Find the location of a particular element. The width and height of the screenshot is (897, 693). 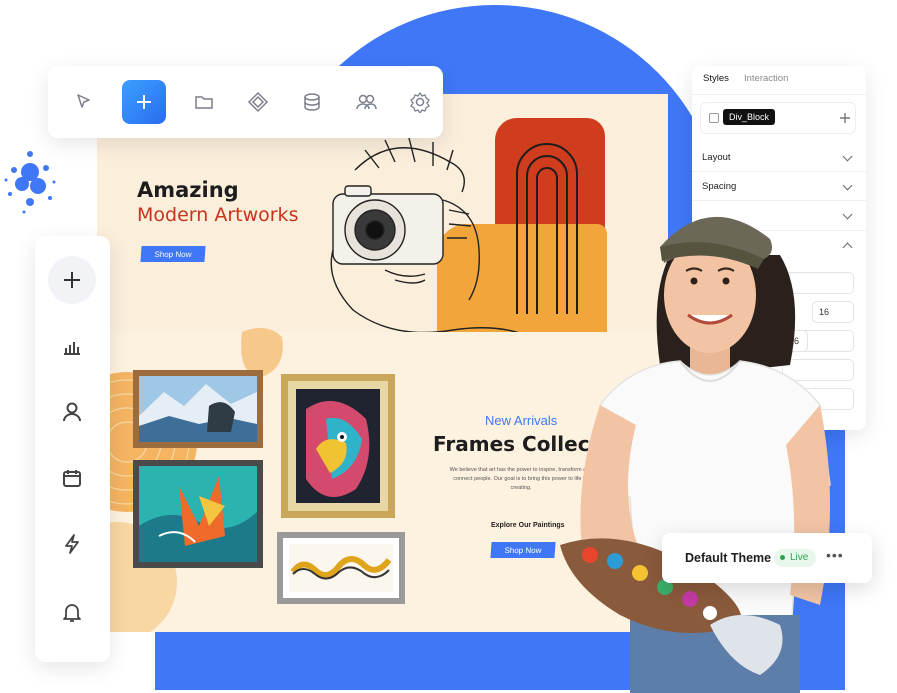

status-label: Live is located at coordinates (799, 557).